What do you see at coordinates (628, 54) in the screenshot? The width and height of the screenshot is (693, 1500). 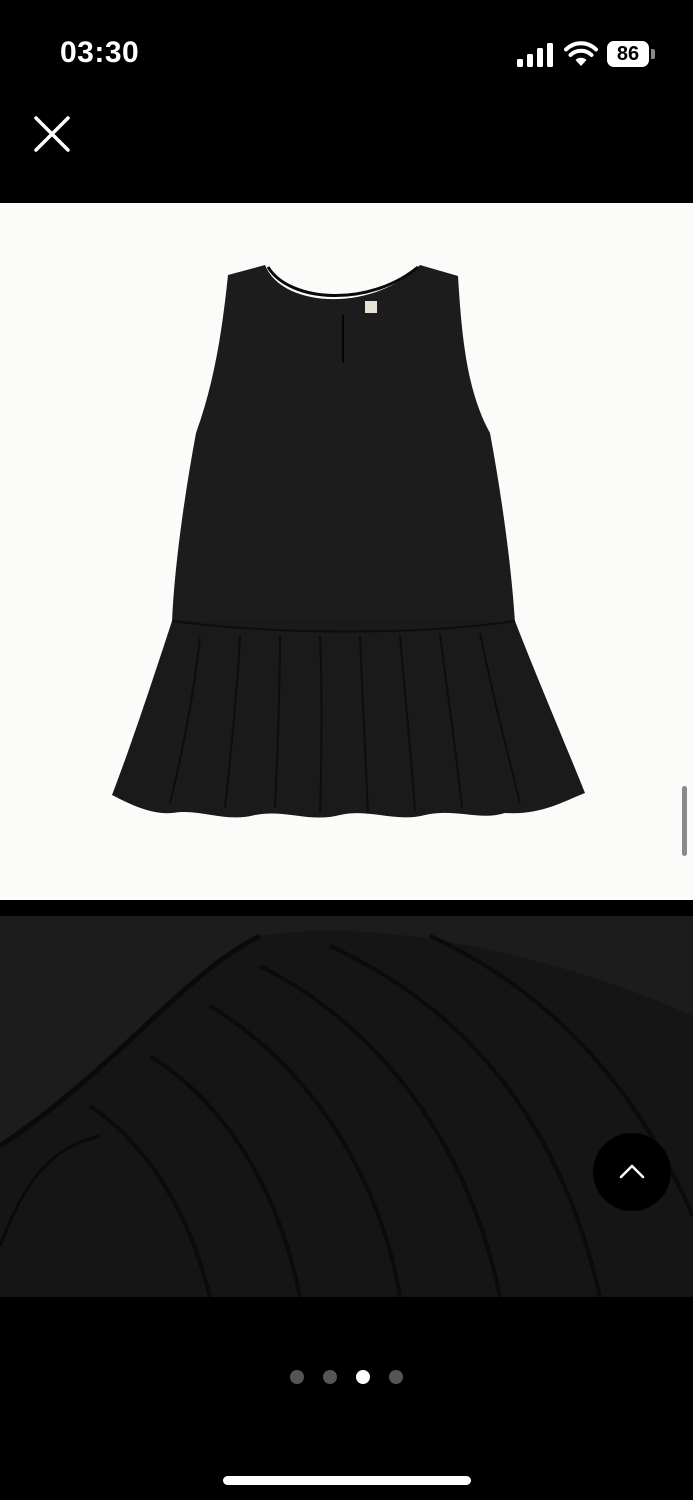 I see `battery-level: 86` at bounding box center [628, 54].